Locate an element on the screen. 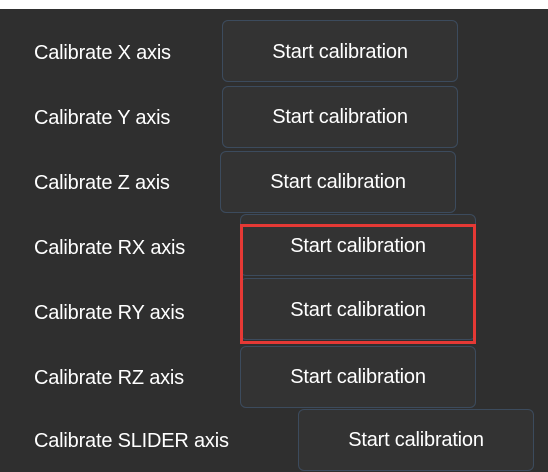  calibrate-rx-axis-label: Calibrate RX axis is located at coordinates (110, 248).